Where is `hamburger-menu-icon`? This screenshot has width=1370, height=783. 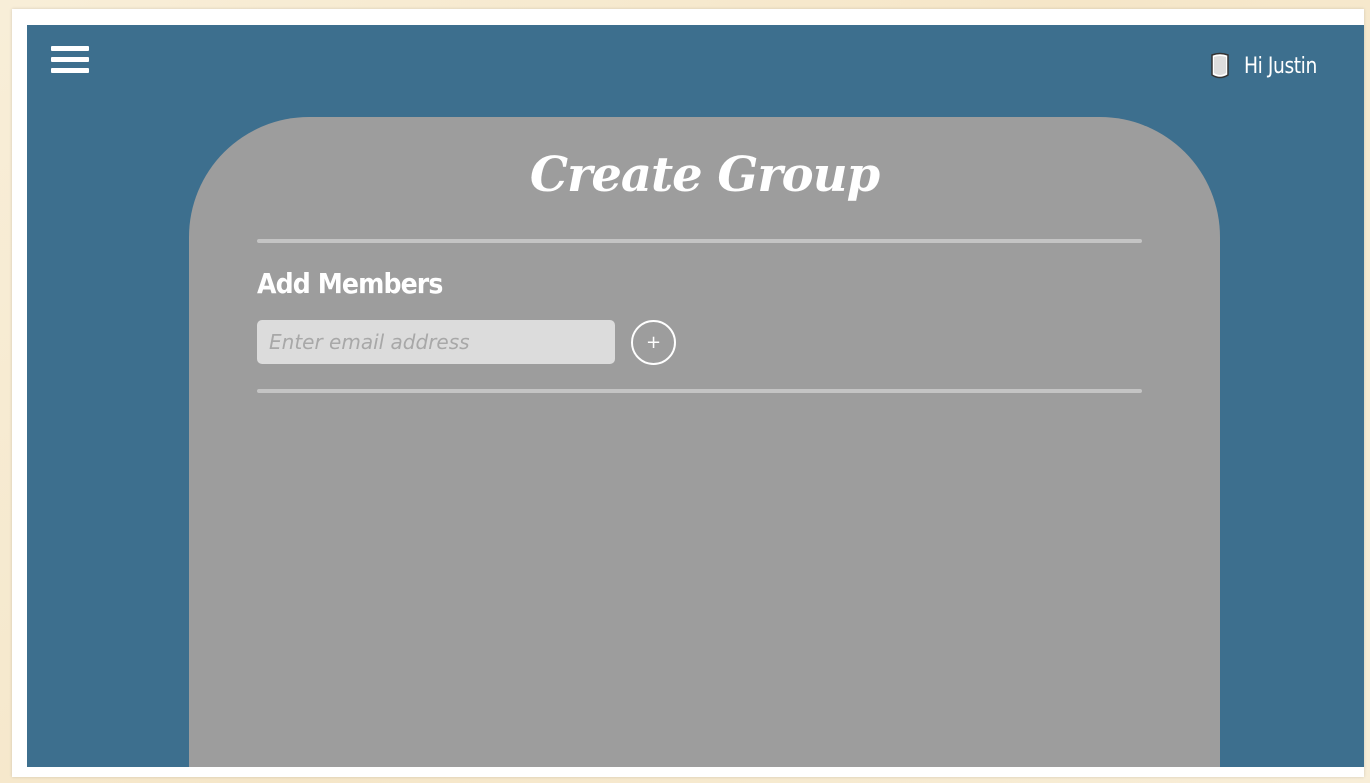 hamburger-menu-icon is located at coordinates (71, 61).